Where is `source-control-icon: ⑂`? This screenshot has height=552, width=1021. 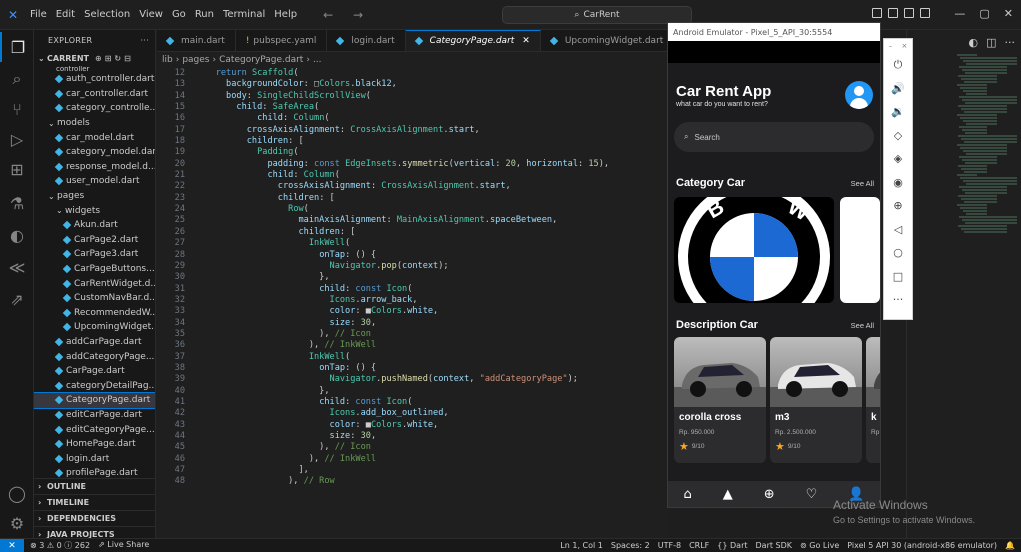
source-control-icon: ⑂ is located at coordinates (17, 109).